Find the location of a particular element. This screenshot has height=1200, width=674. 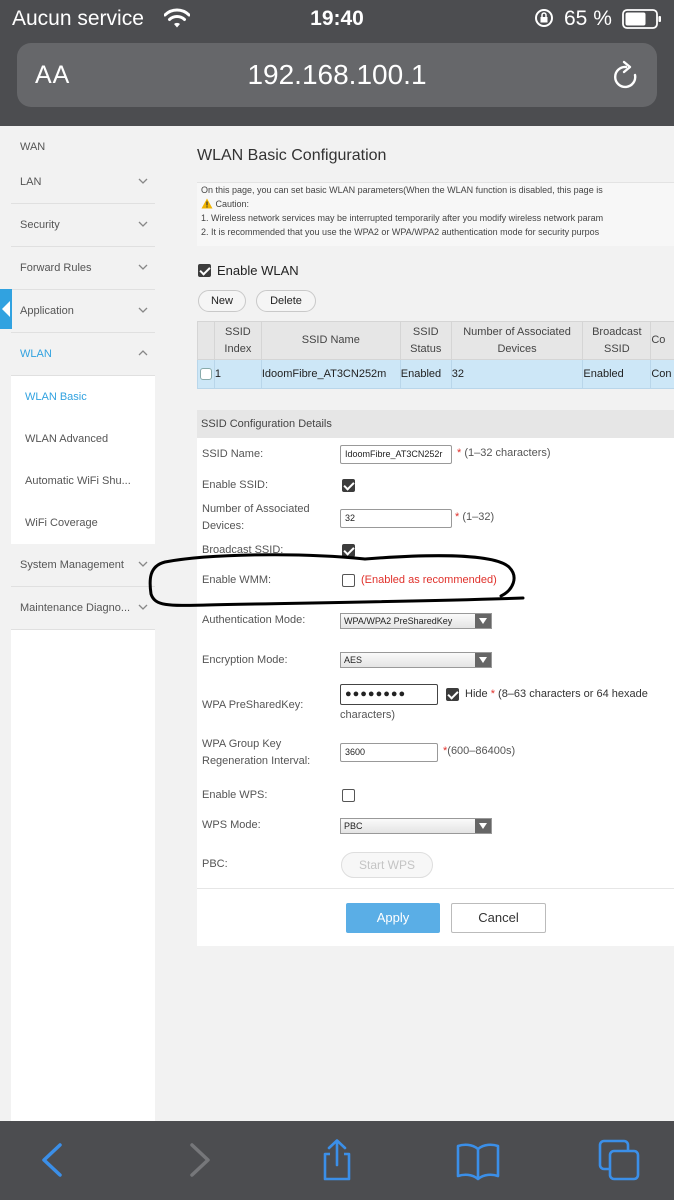

caution-line: Caution: is located at coordinates (435, 204).